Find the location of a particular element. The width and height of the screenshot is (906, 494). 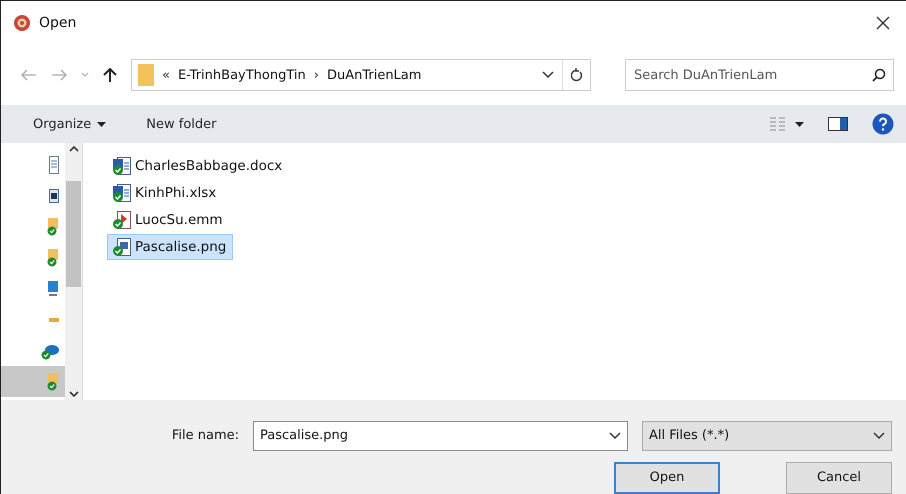

view-options-button is located at coordinates (786, 124).